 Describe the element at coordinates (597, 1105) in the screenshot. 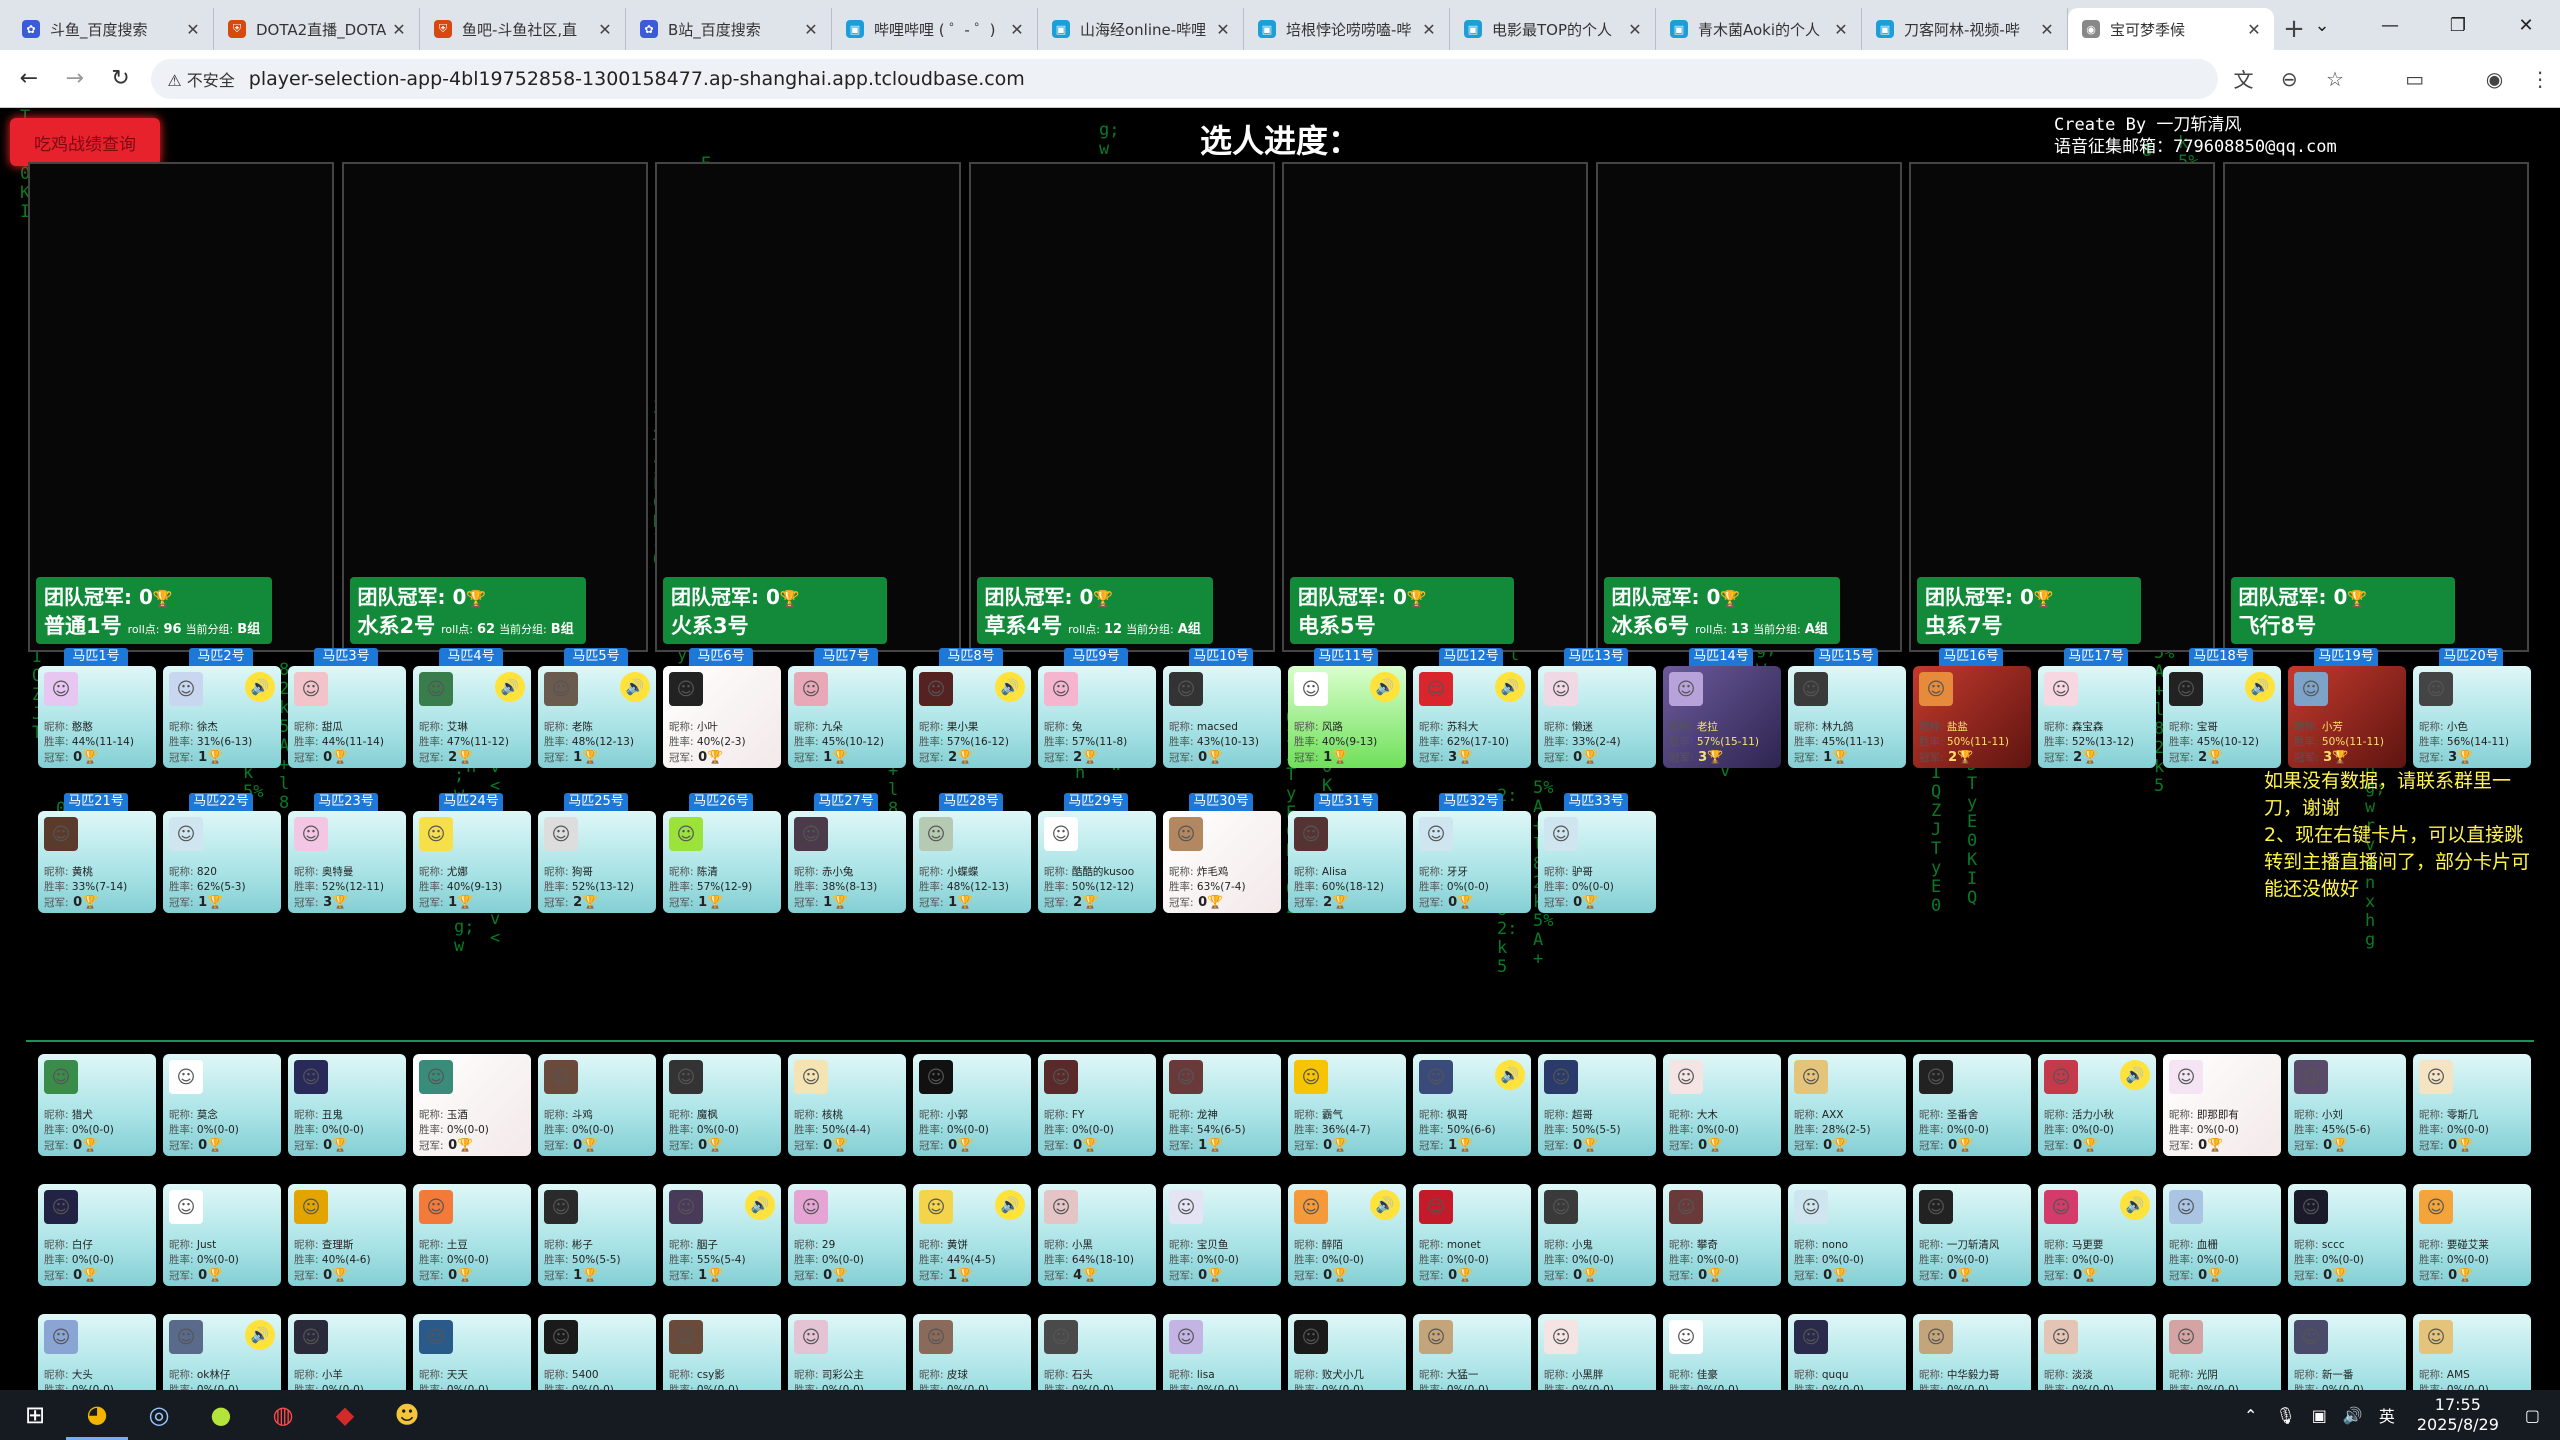

I see `player-card: ☺ 昵称: 斗鸡 胜率: 0%(0-0) 冠军: 0🏆` at that location.